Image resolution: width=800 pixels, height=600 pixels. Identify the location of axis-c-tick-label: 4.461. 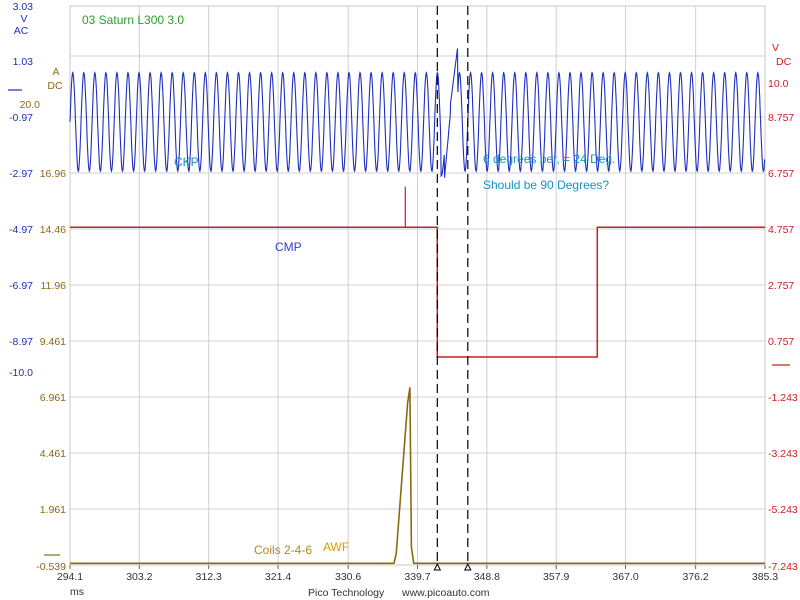
(53, 454).